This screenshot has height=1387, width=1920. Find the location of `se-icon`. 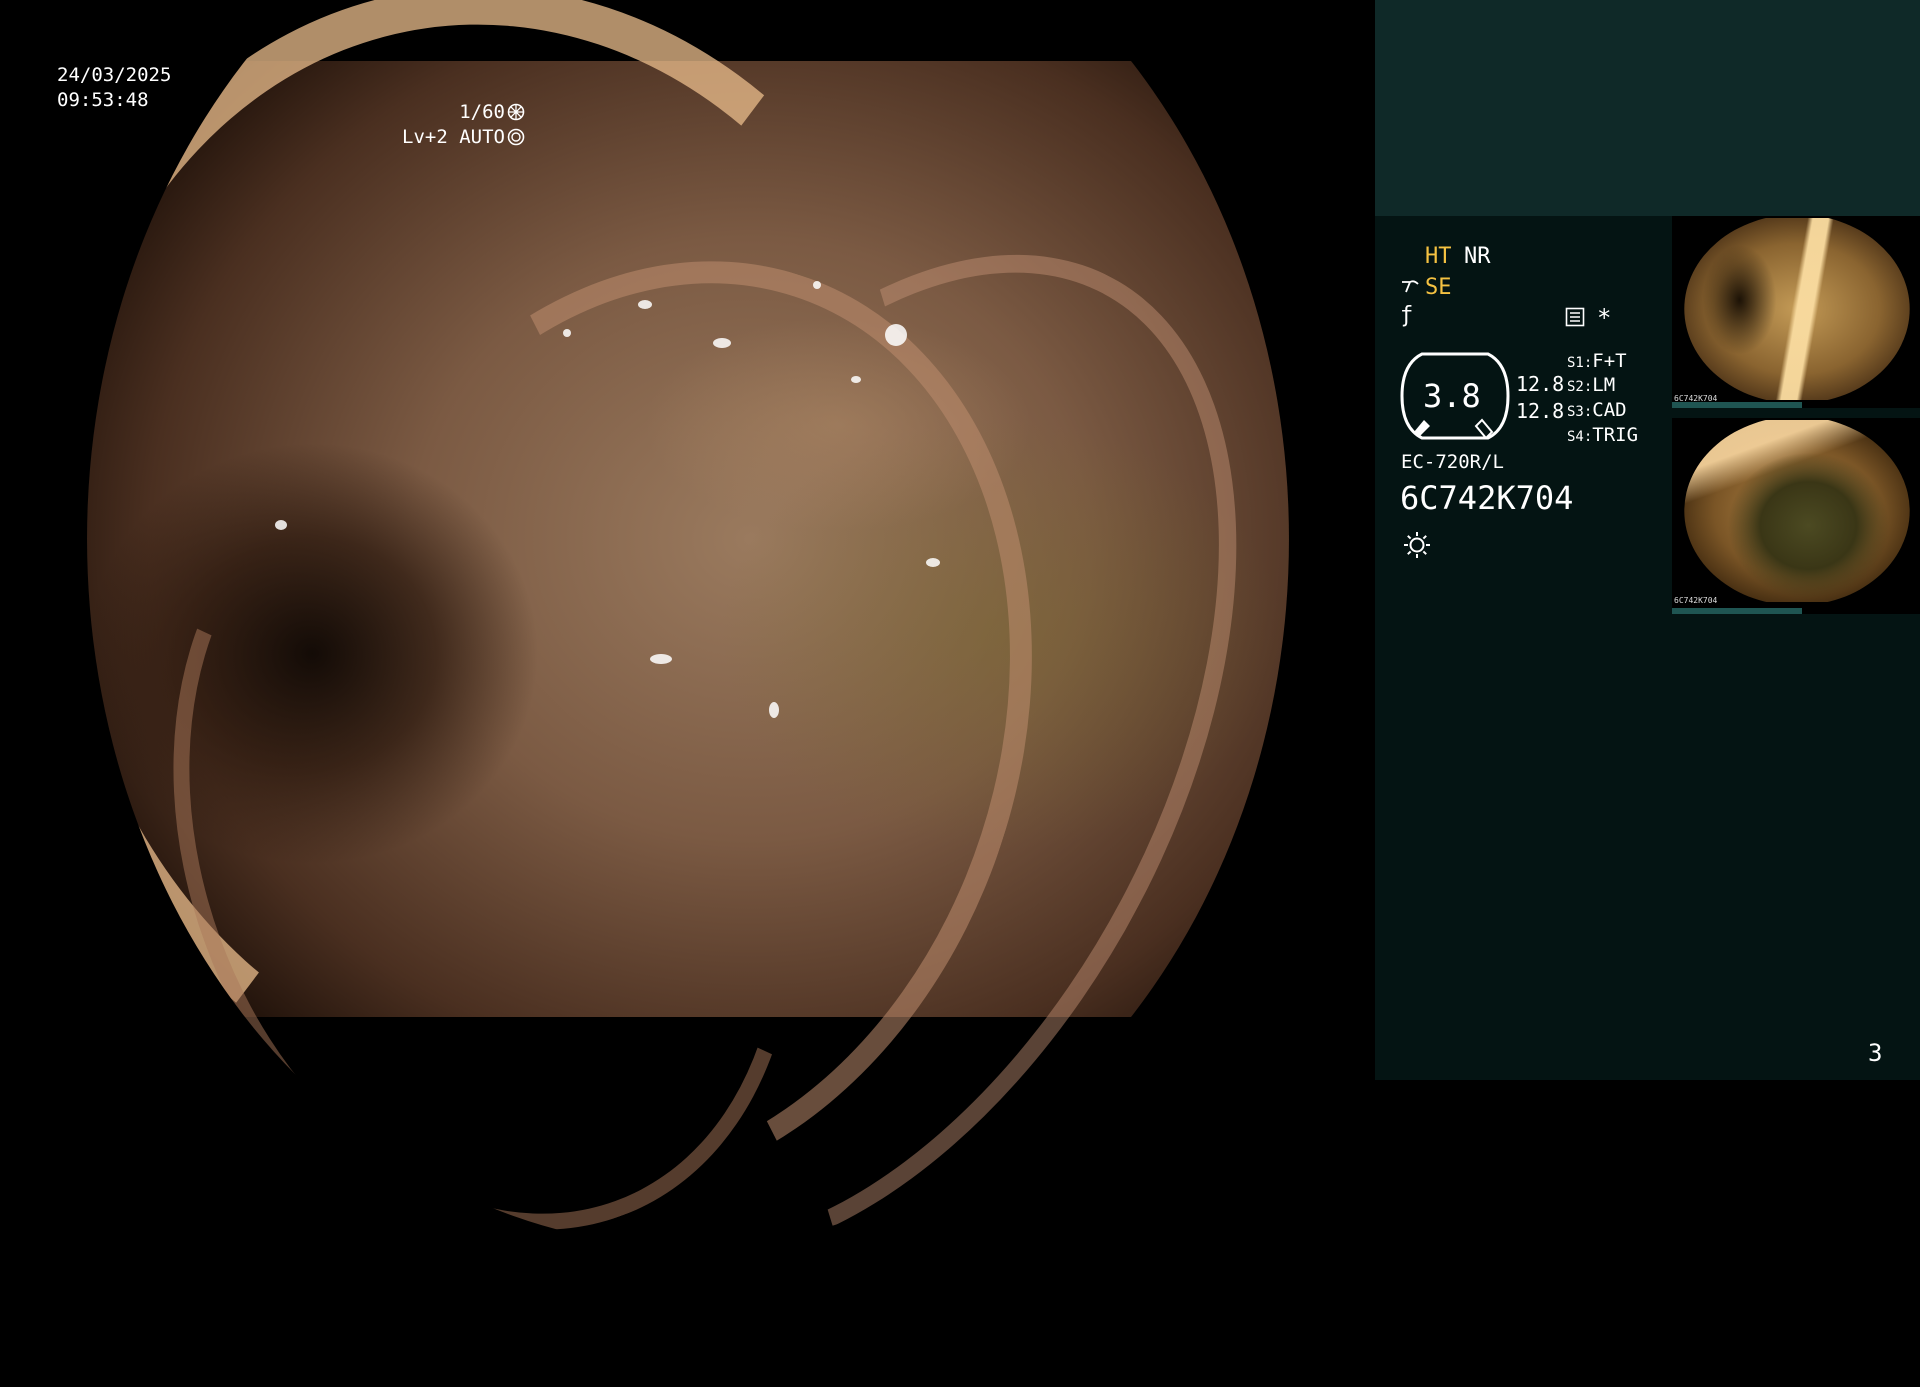

se-icon is located at coordinates (1410, 286).